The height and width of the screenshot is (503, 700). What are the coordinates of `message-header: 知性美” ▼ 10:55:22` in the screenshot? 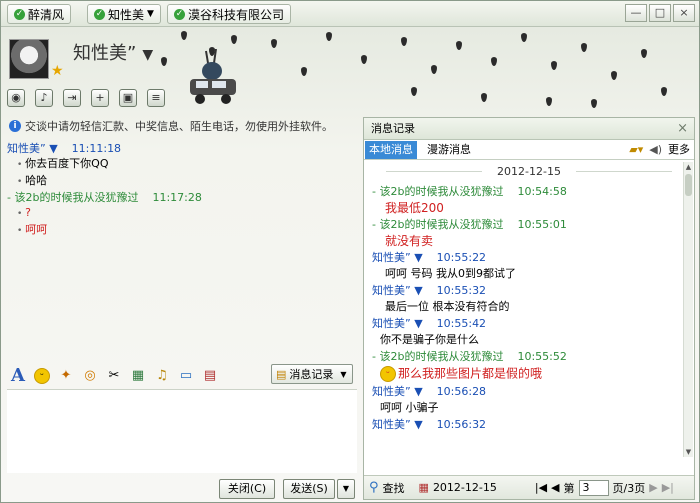 It's located at (429, 257).